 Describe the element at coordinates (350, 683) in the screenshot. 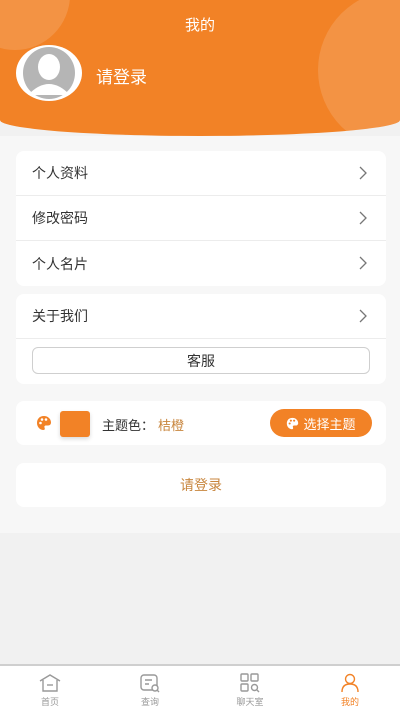

I see `user-icon` at that location.